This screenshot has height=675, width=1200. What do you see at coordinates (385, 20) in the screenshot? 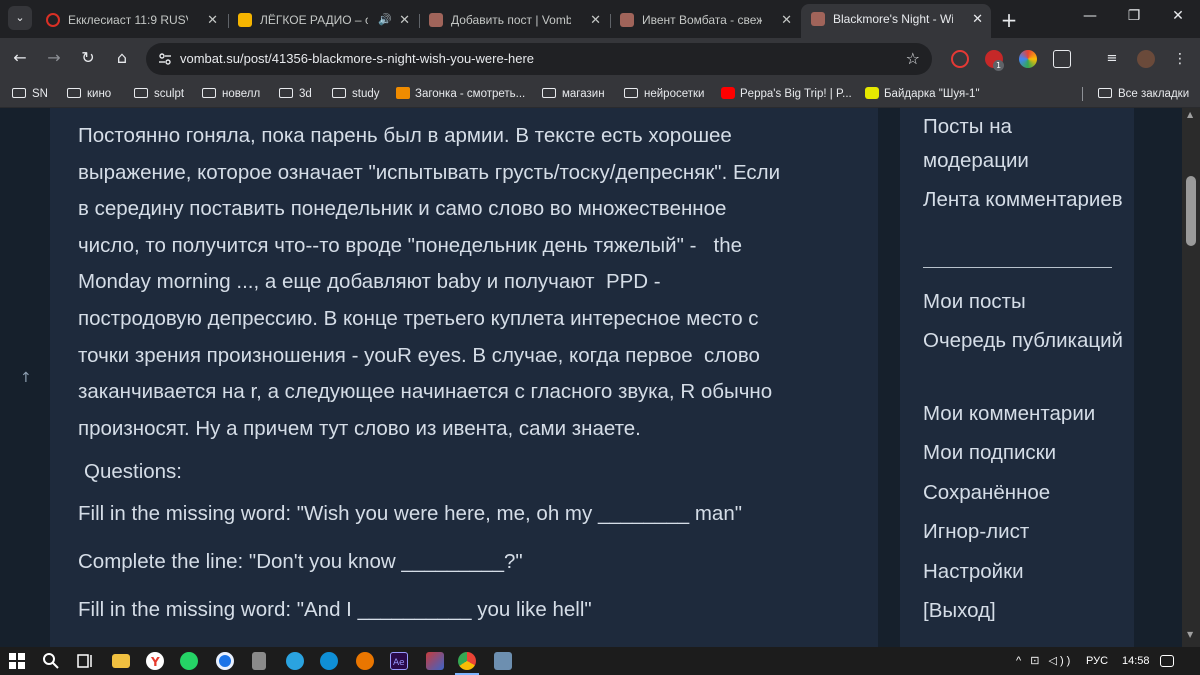
I see `speaker-icon: 🔊` at bounding box center [385, 20].